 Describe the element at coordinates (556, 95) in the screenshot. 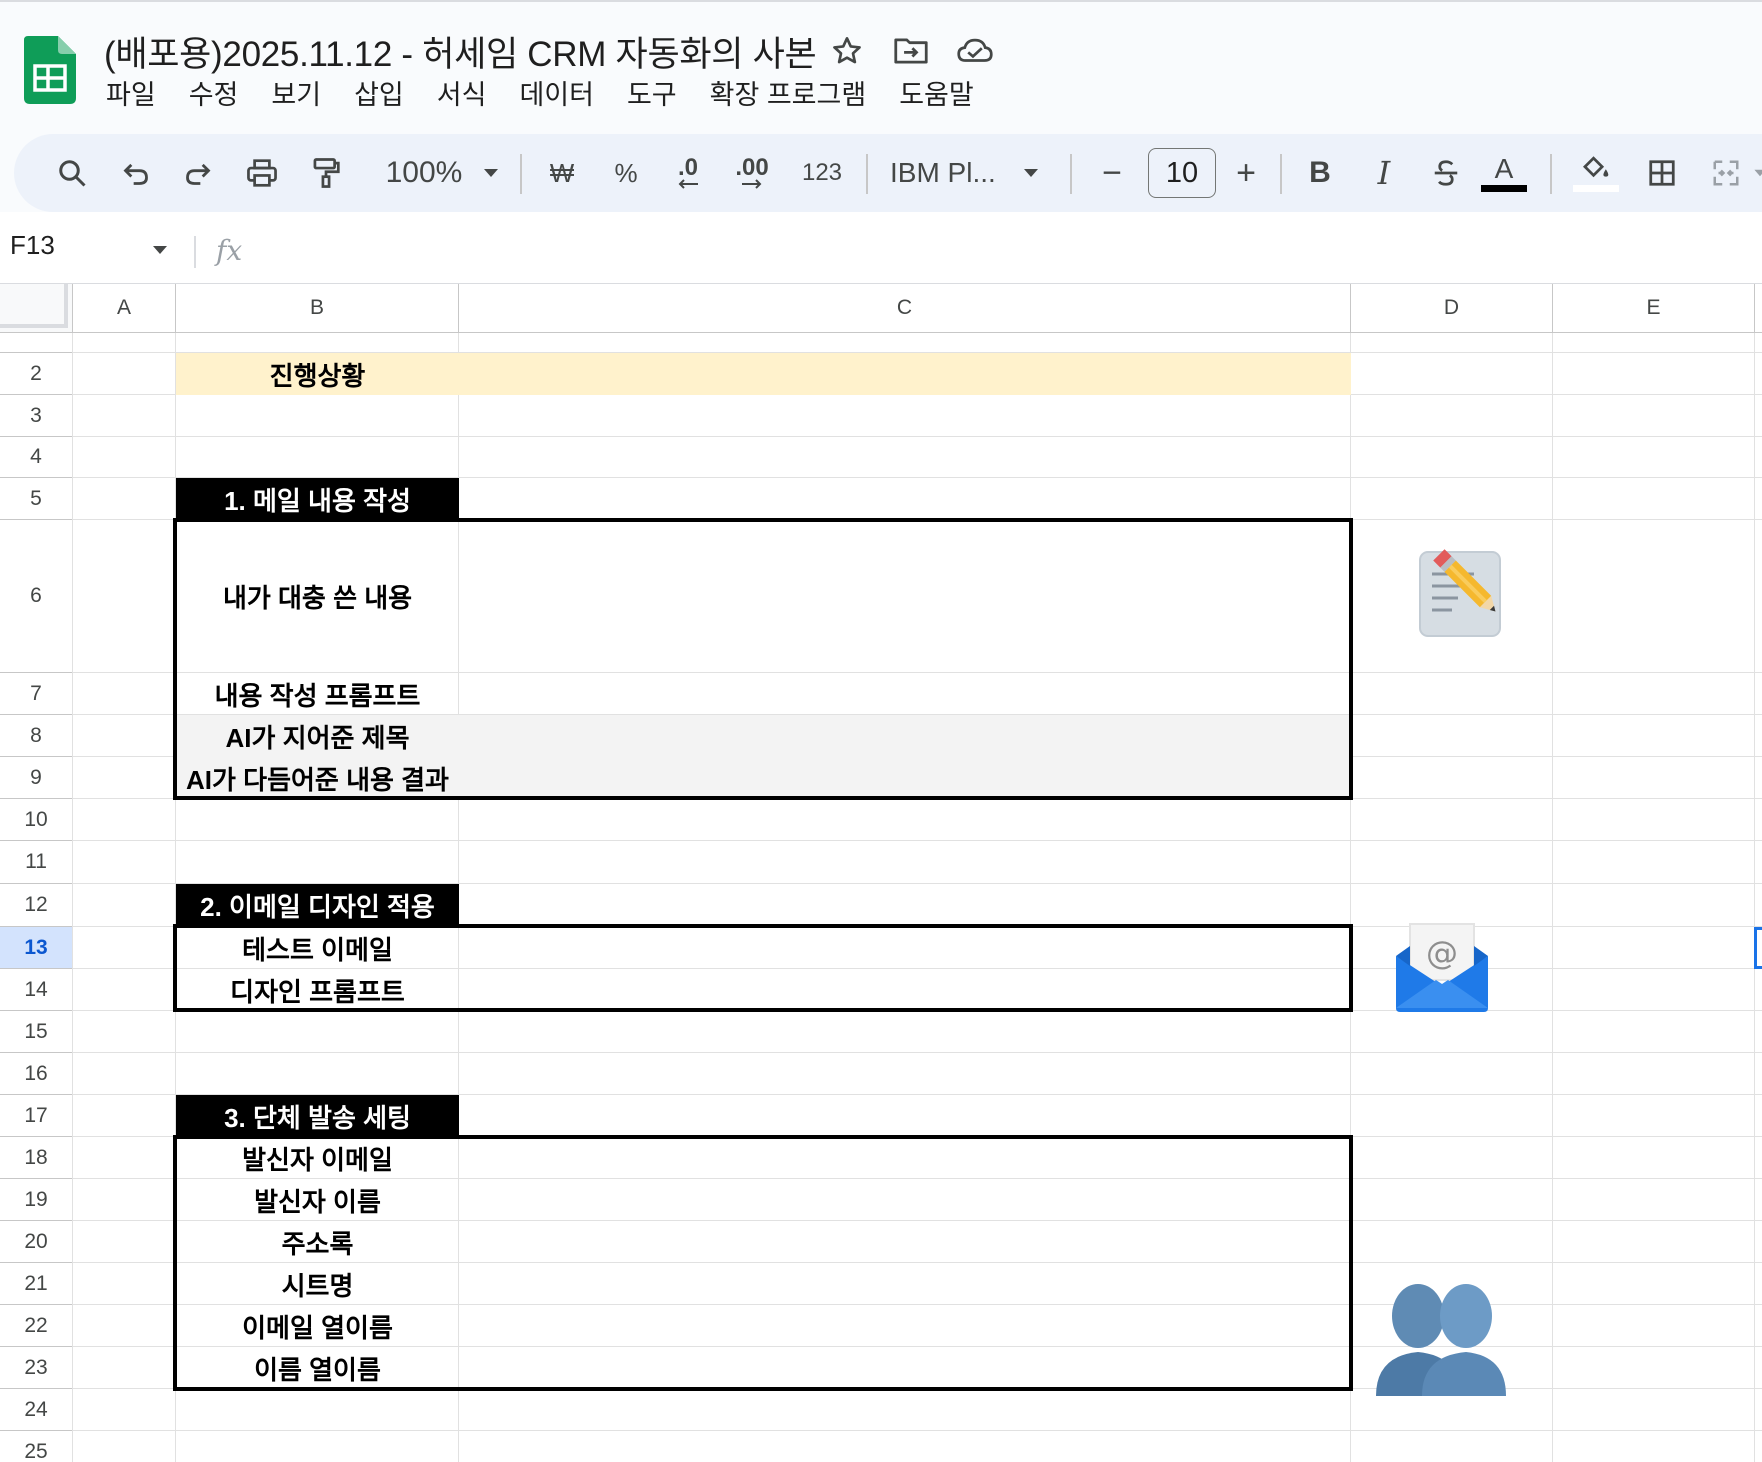

I see `menu-data: 데이터` at that location.